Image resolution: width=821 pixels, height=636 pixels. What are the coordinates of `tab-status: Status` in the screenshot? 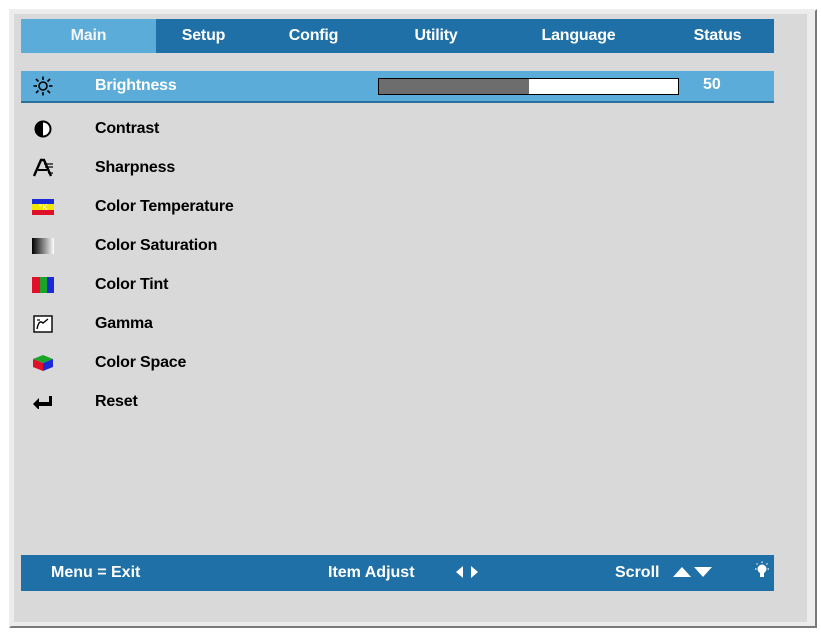 It's located at (717, 36).